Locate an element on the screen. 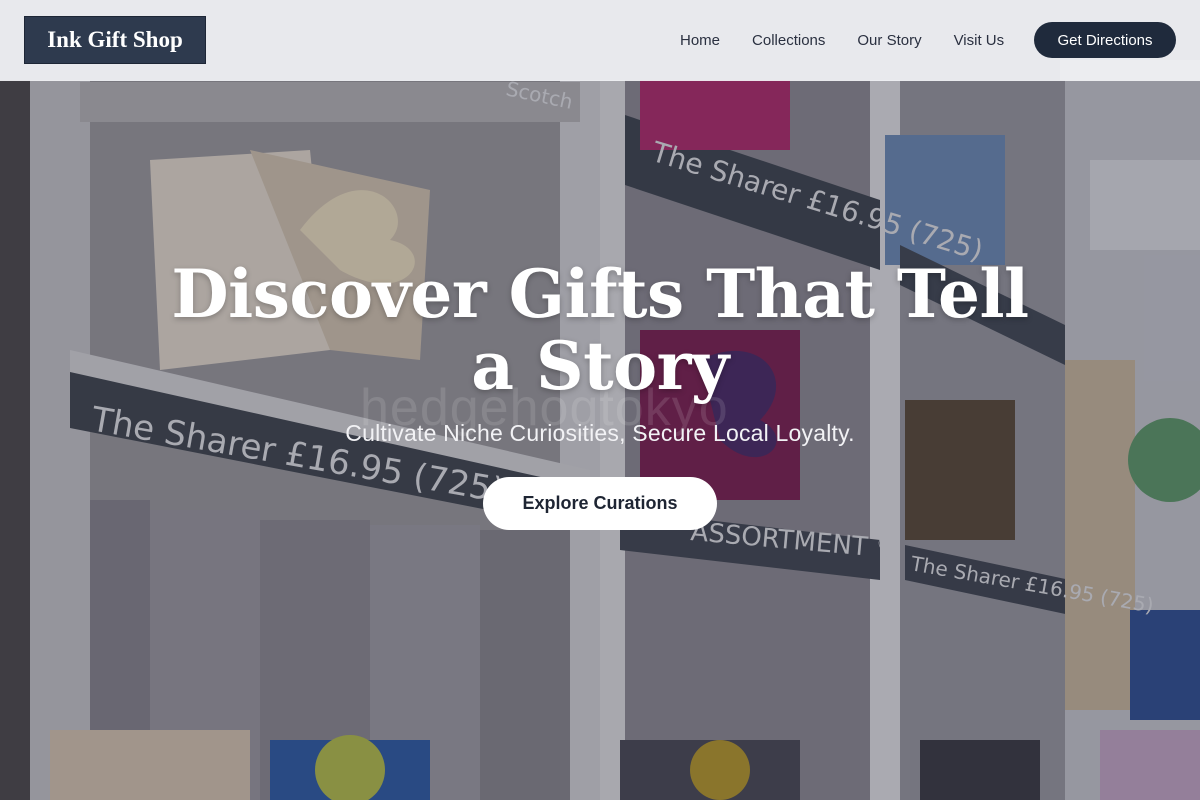  site-logo: Ink Gift Shop is located at coordinates (115, 40).